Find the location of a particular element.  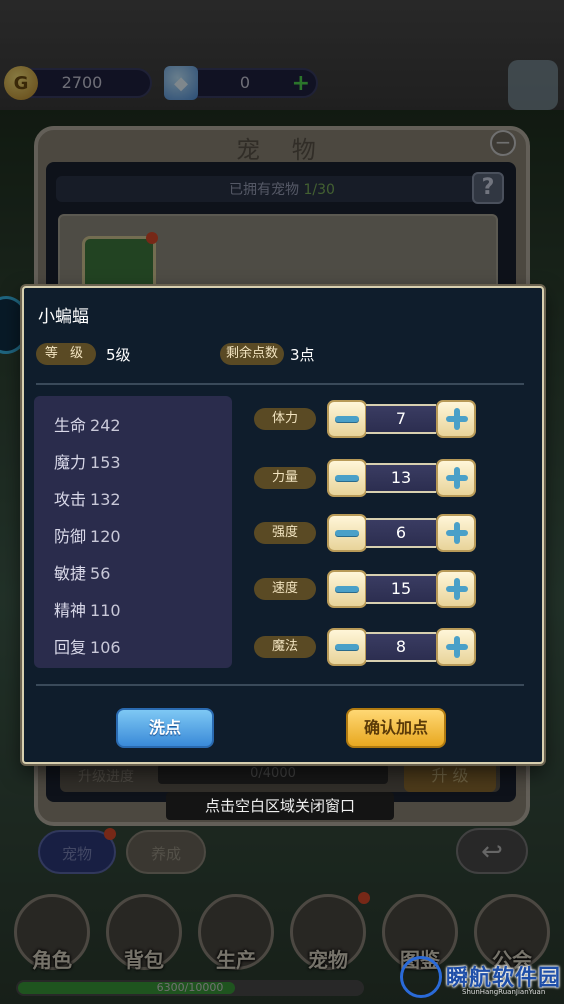

speed-value: 15 is located at coordinates (401, 589).